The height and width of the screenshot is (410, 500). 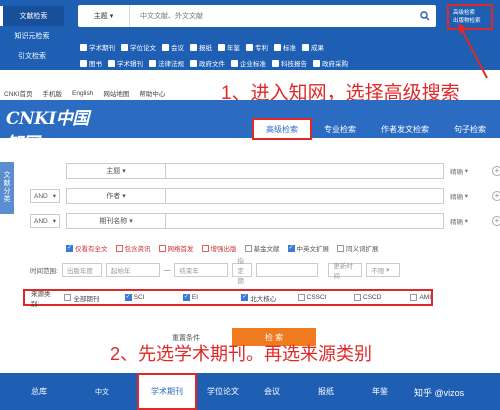 What do you see at coordinates (241, 354) in the screenshot?
I see `step2-annotation: 2、先选学术期刊。再选来源类别` at bounding box center [241, 354].